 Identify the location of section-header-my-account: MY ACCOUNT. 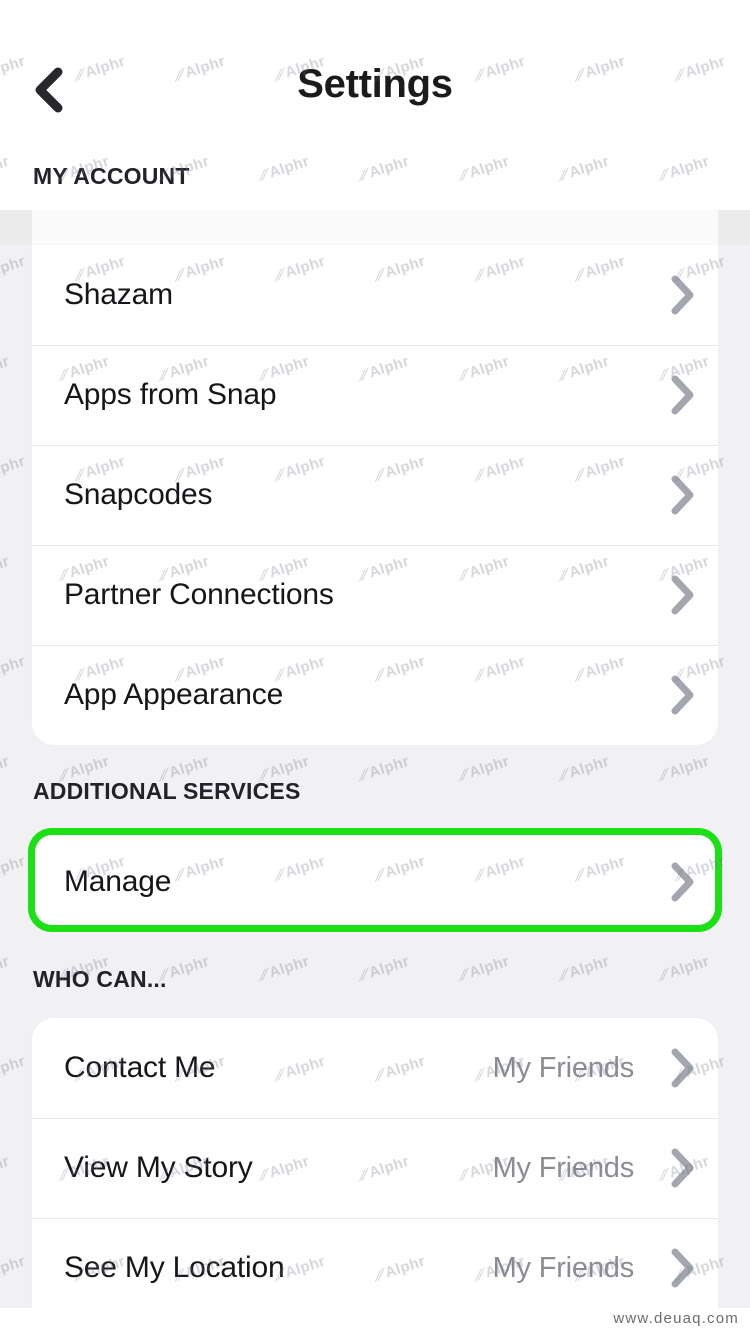
(111, 176).